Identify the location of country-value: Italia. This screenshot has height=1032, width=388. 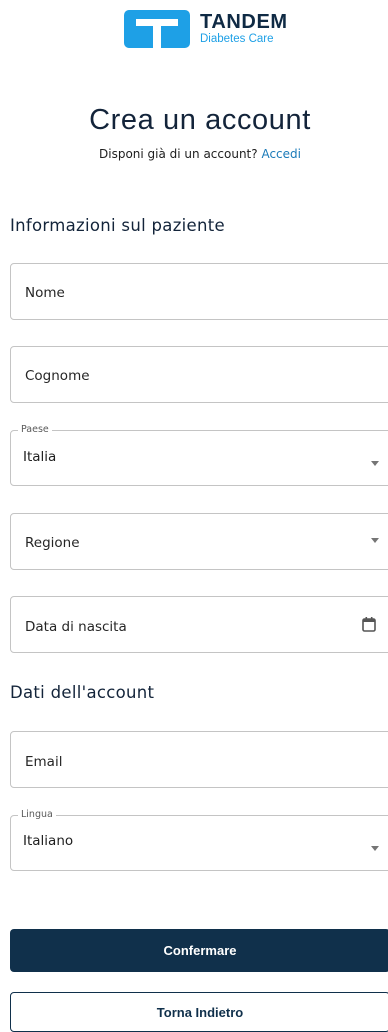
(40, 457).